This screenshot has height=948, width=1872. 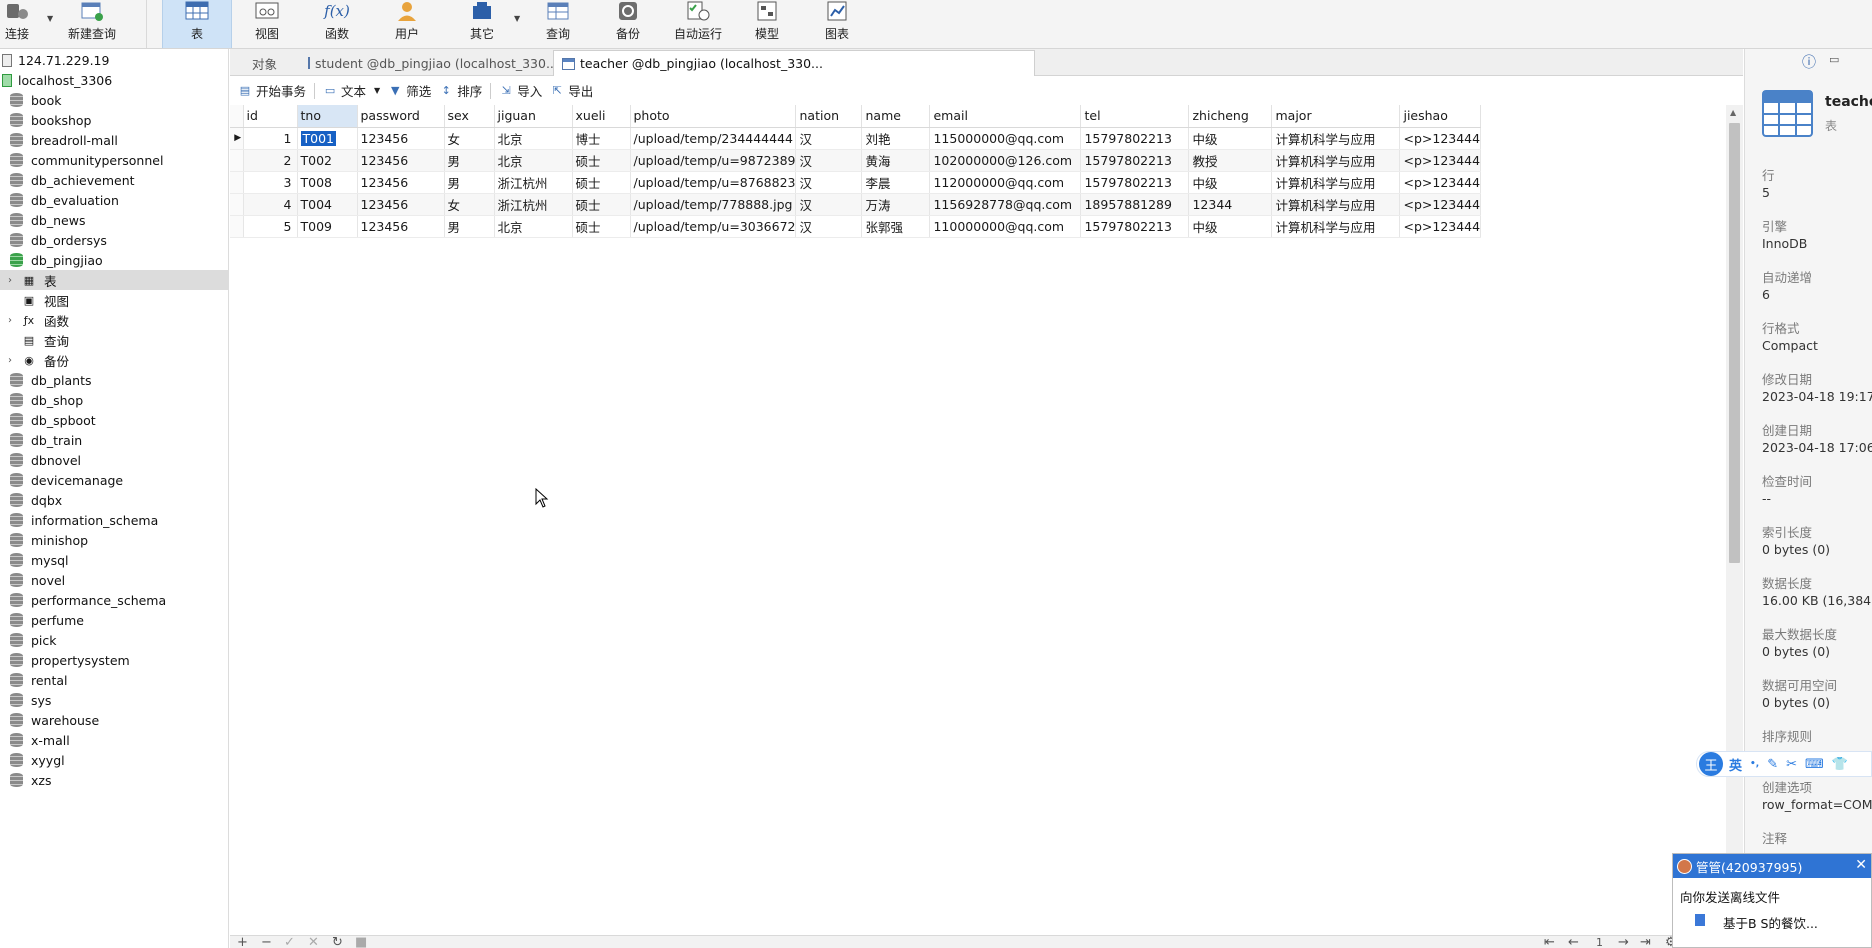 What do you see at coordinates (114, 280) in the screenshot?
I see `tree-node-table: › ▦ 表` at bounding box center [114, 280].